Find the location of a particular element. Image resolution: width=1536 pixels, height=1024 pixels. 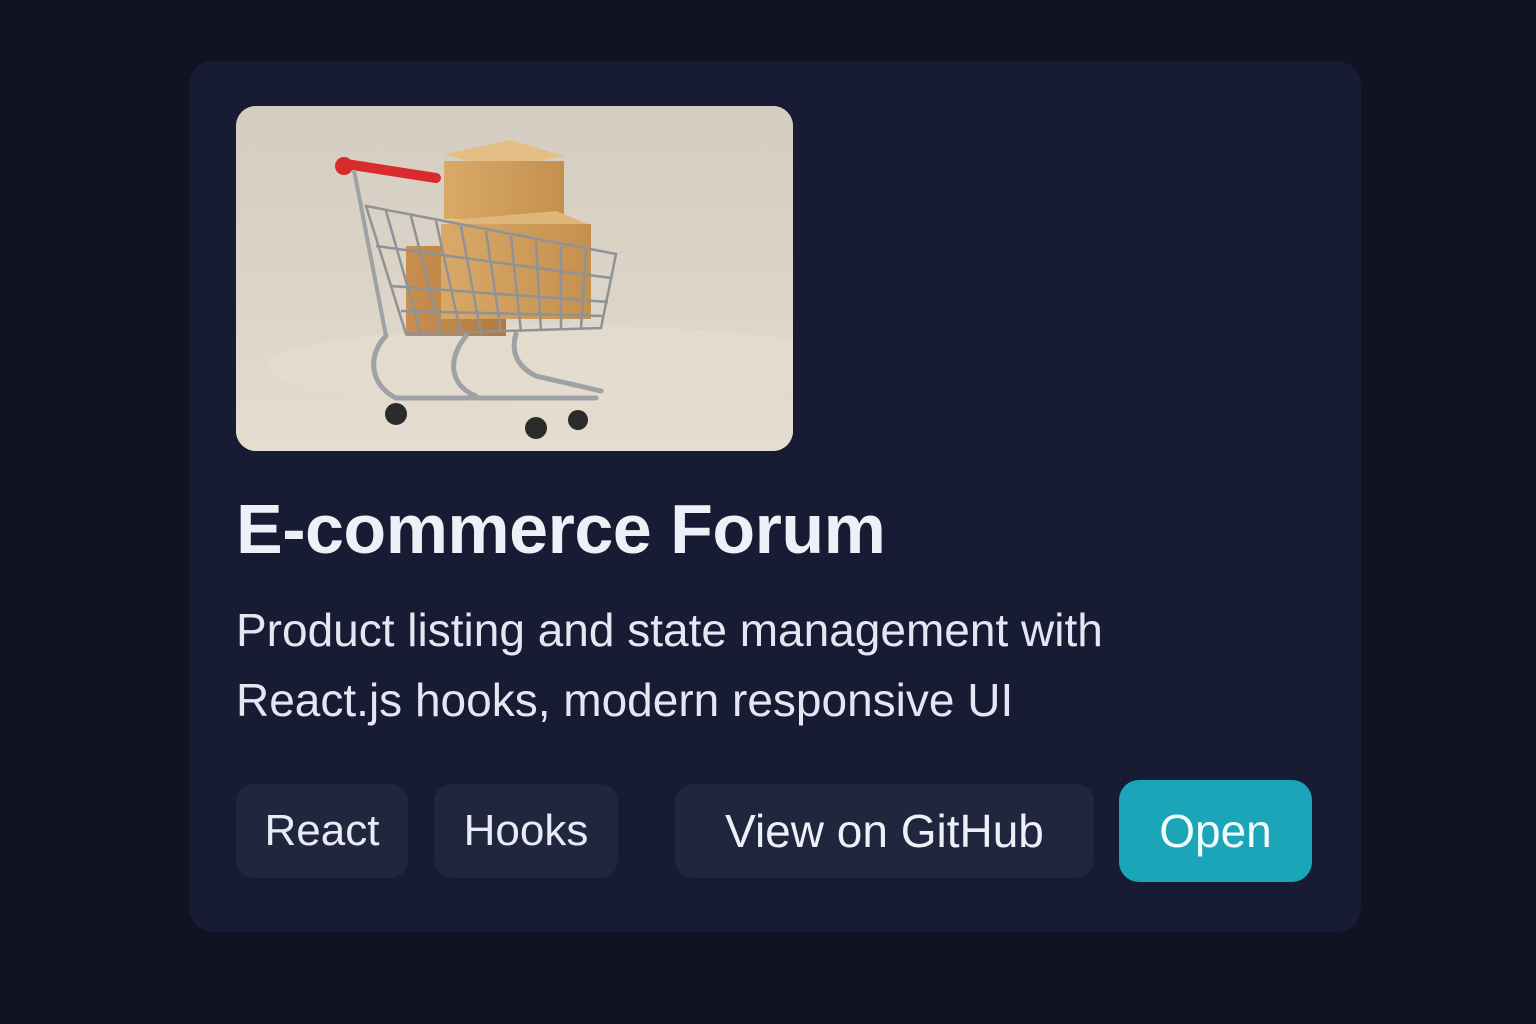

project-thumbnail is located at coordinates (514, 278).